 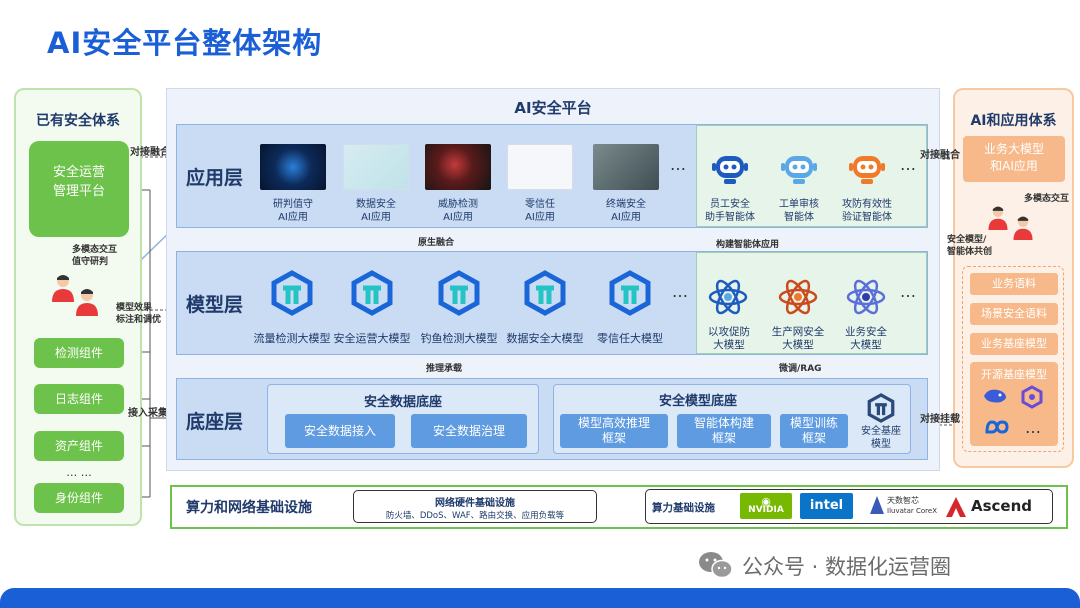 I want to click on agent-name: 员工安全, so click(x=730, y=204).